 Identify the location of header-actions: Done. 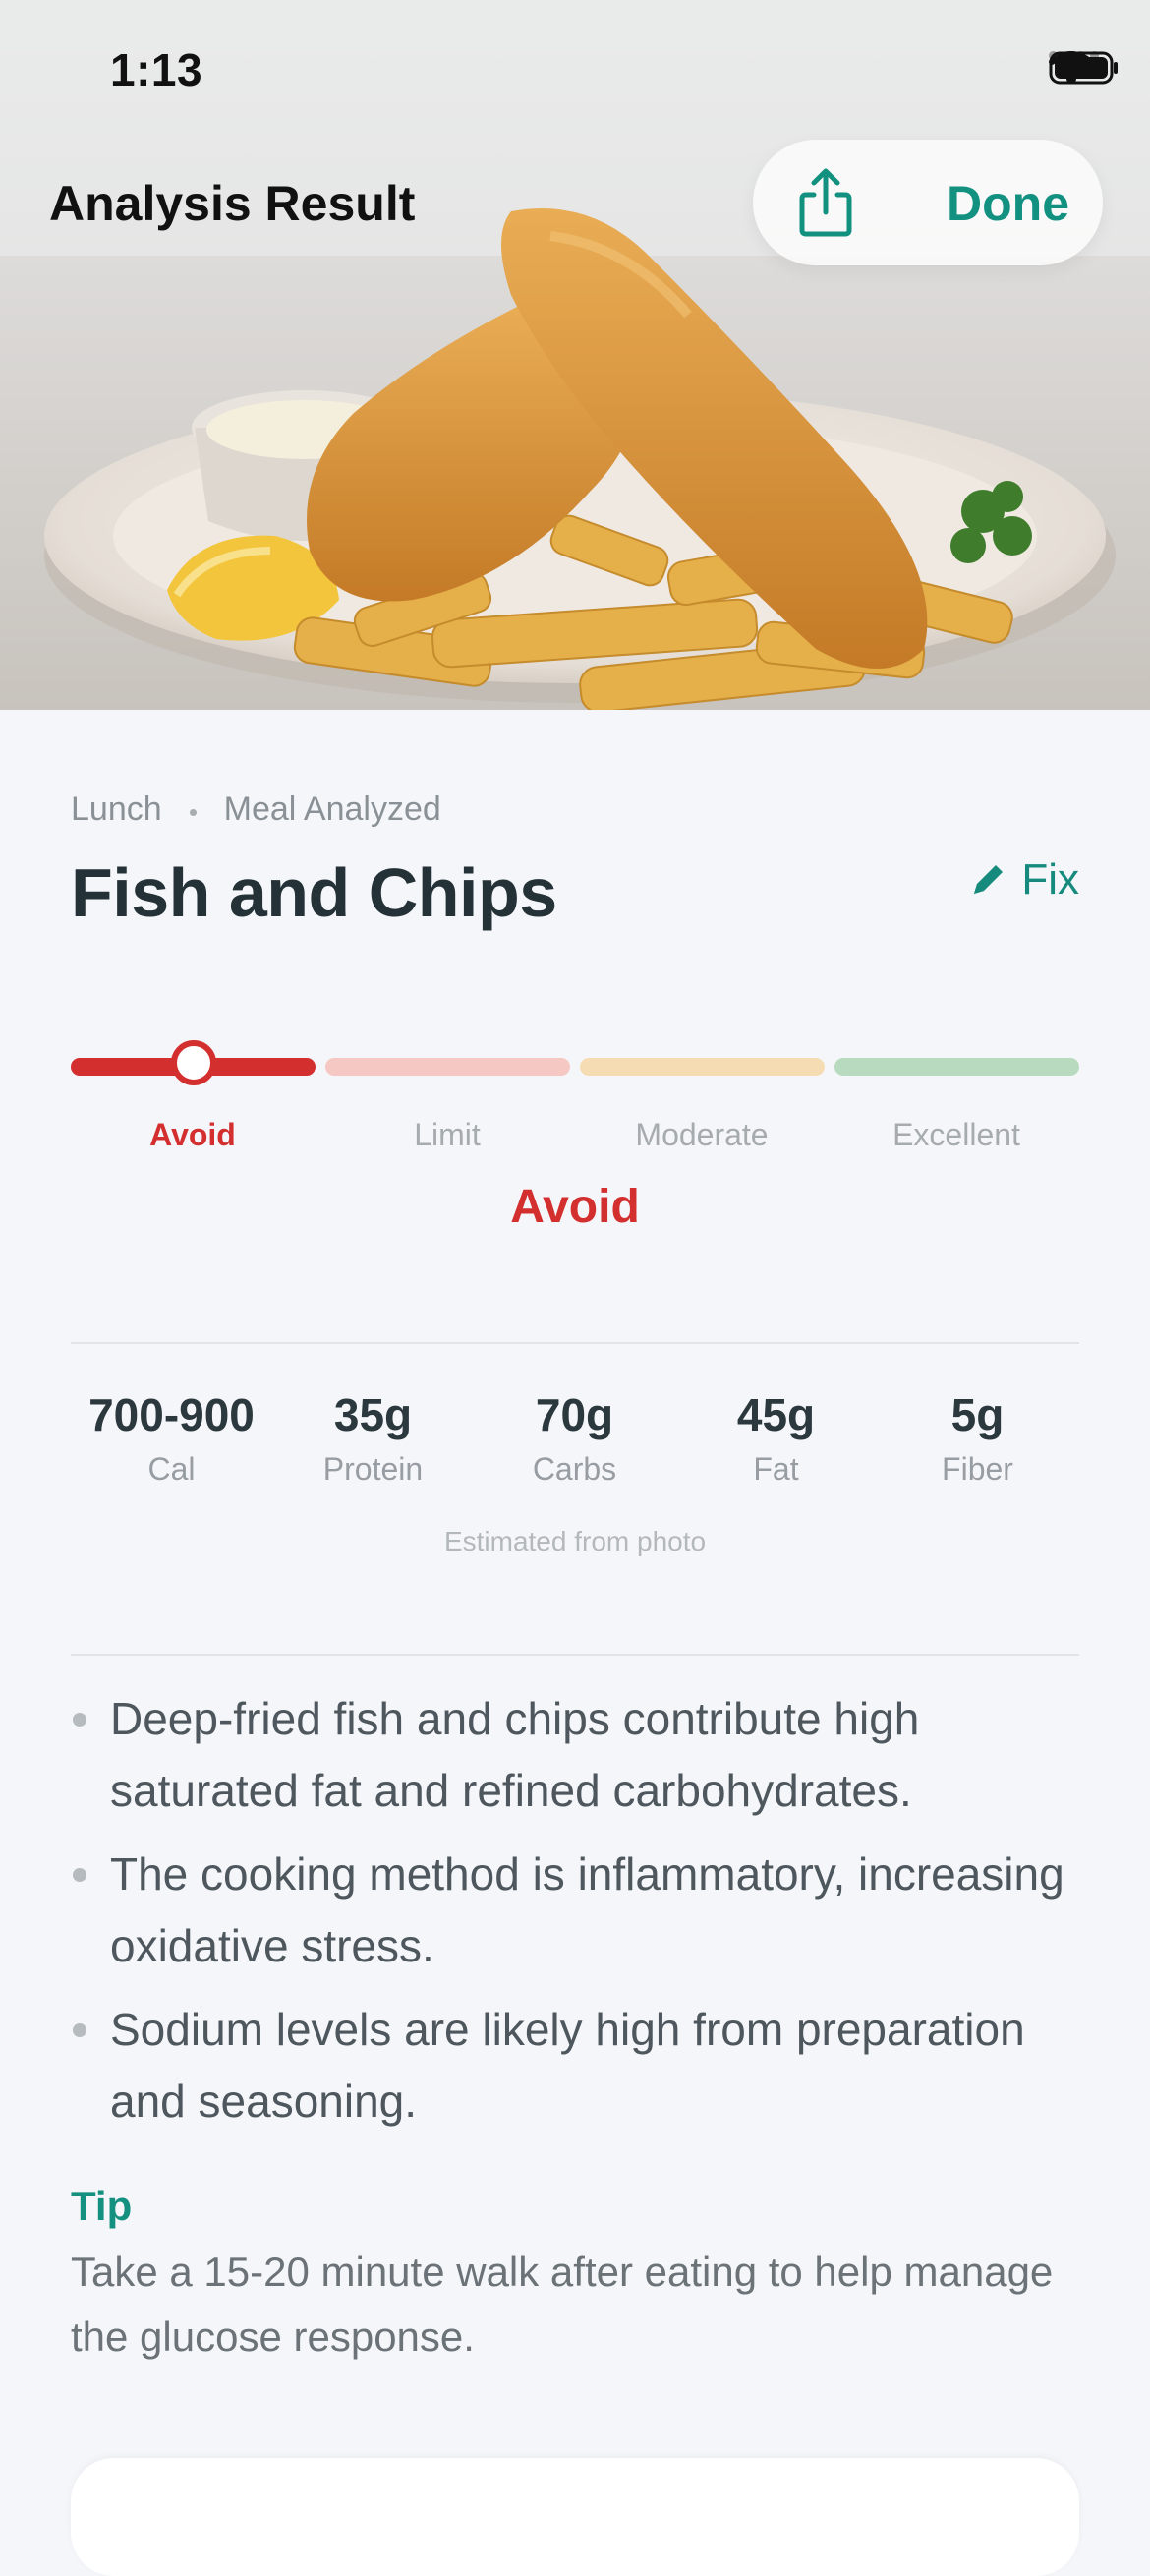
(928, 202).